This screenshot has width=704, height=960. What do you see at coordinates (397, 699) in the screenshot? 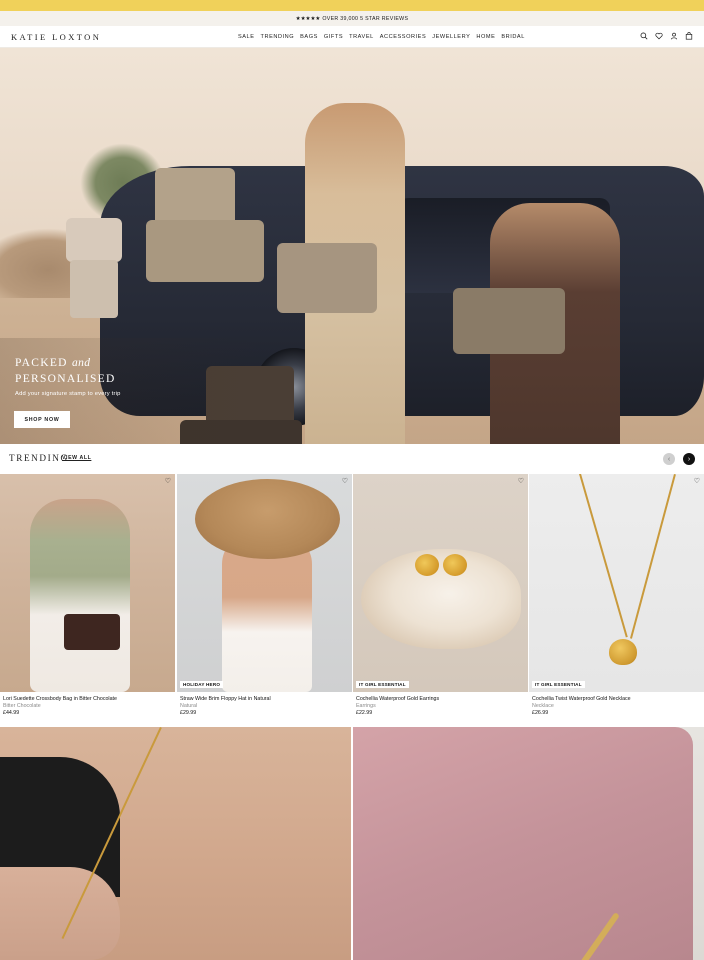
I see `product-name: Cochellia Waterproof Gold Earrings` at bounding box center [397, 699].